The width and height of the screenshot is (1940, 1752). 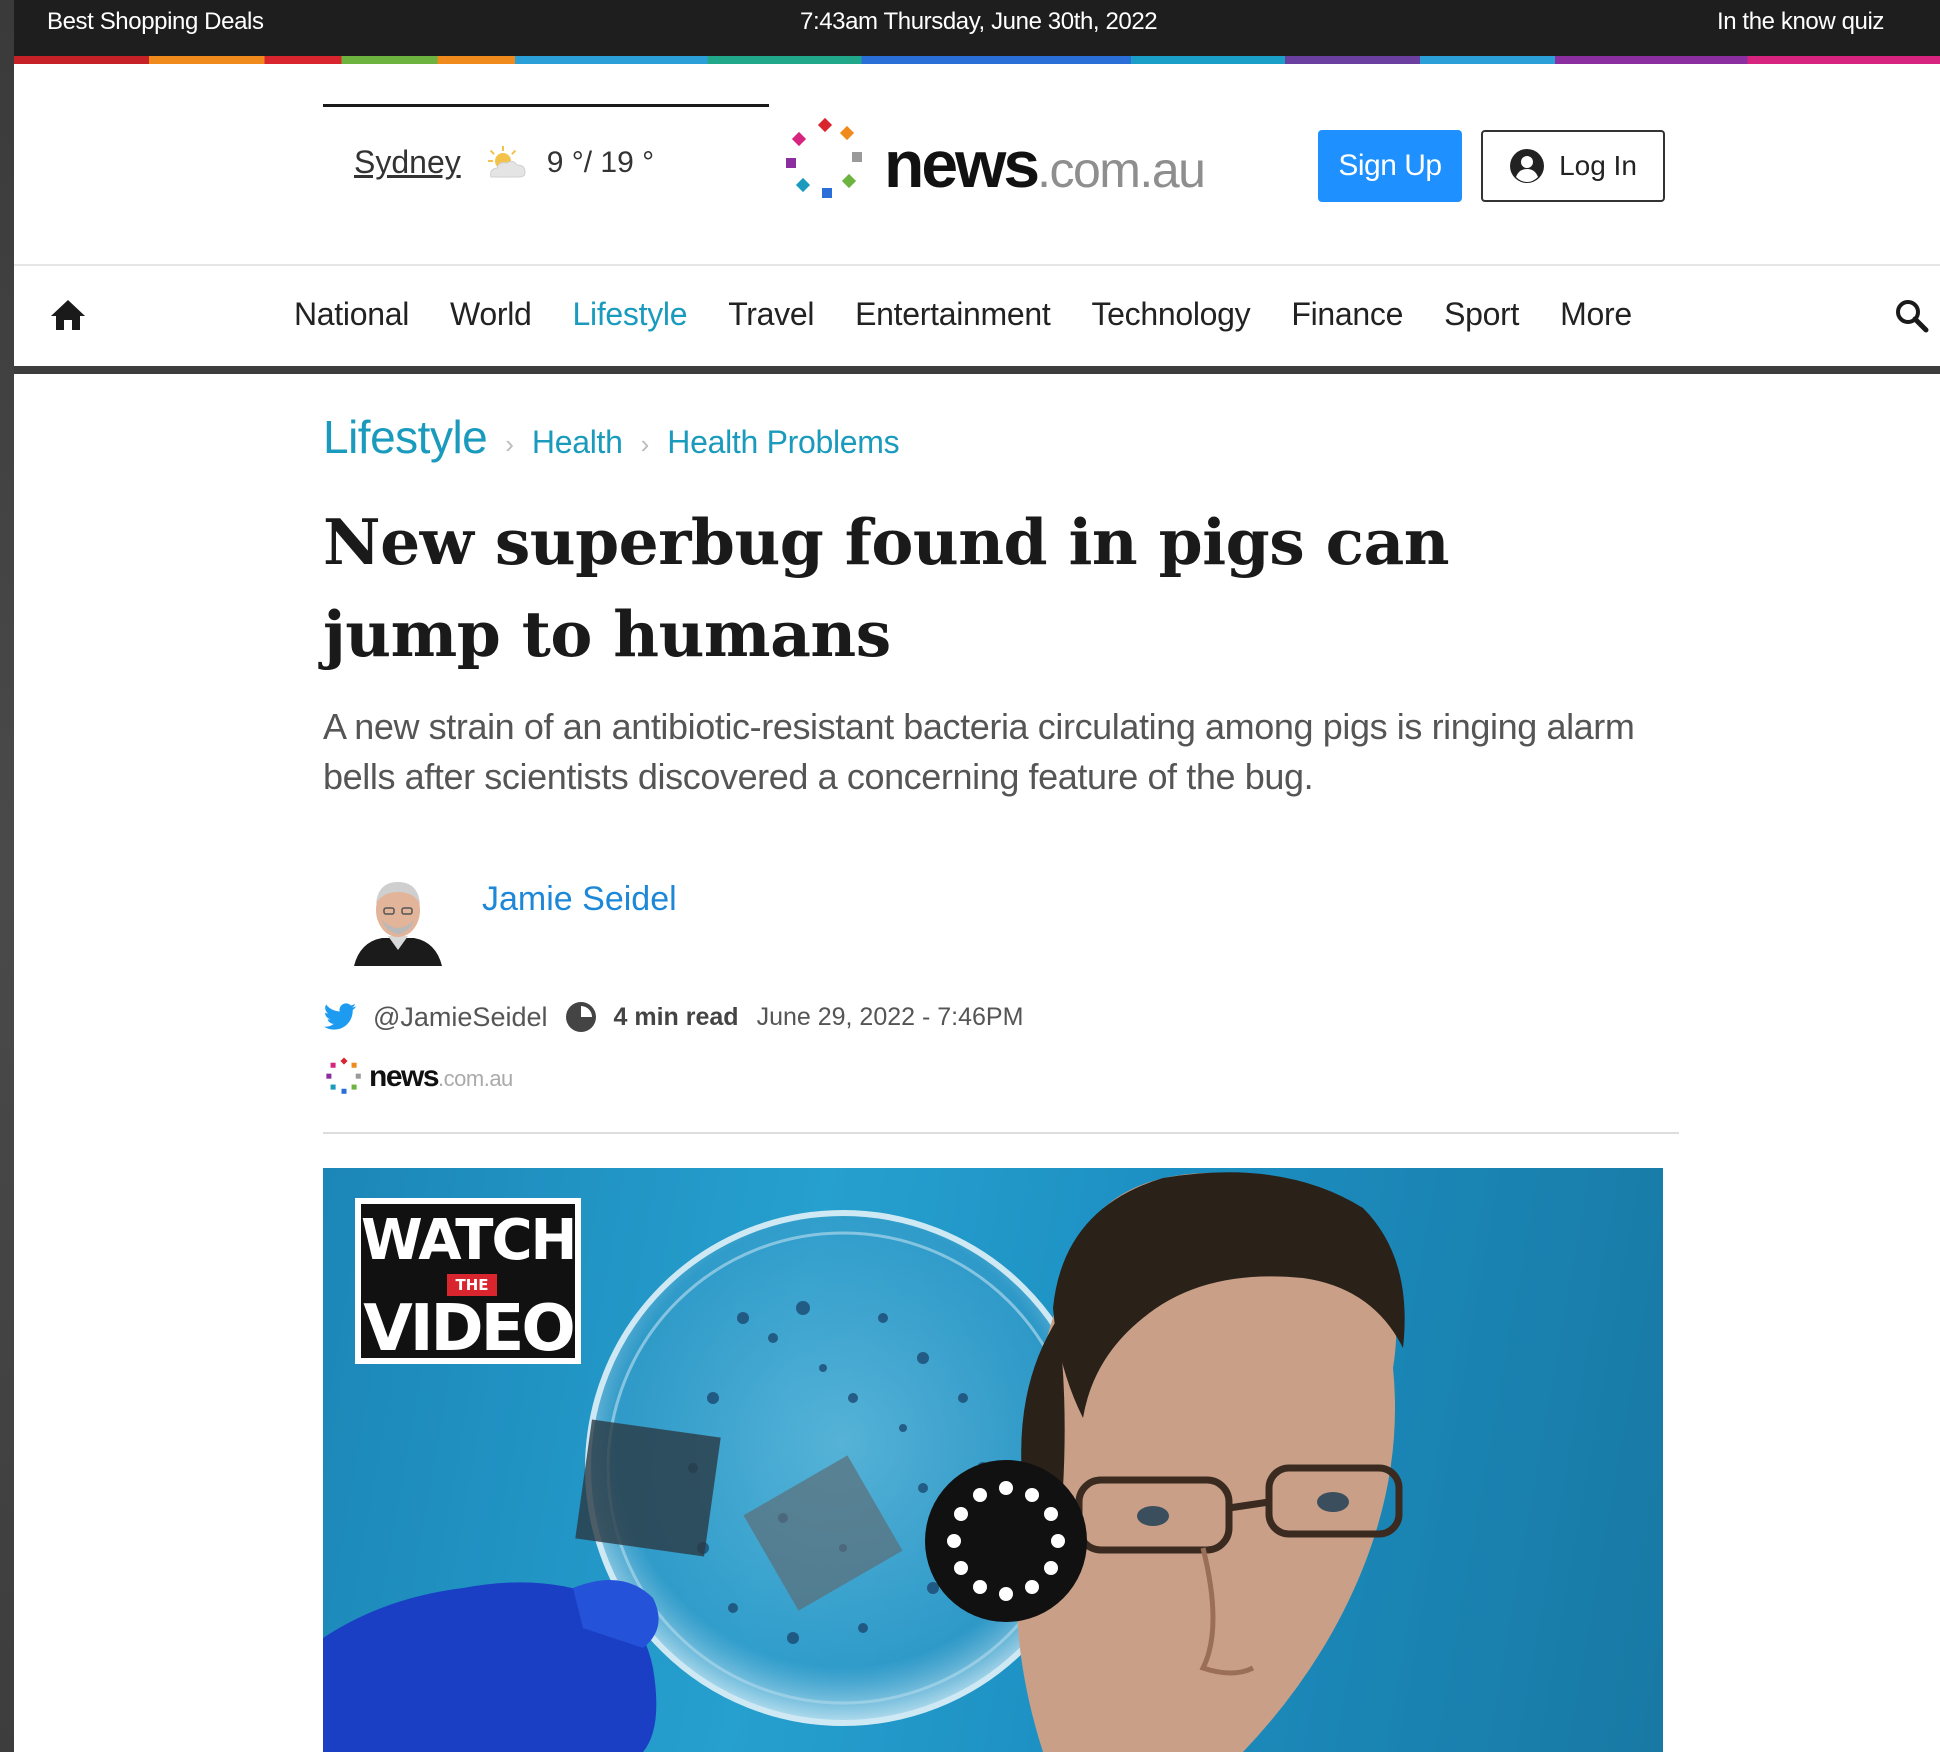 I want to click on author-name: Jamie Seidel, so click(x=579, y=899).